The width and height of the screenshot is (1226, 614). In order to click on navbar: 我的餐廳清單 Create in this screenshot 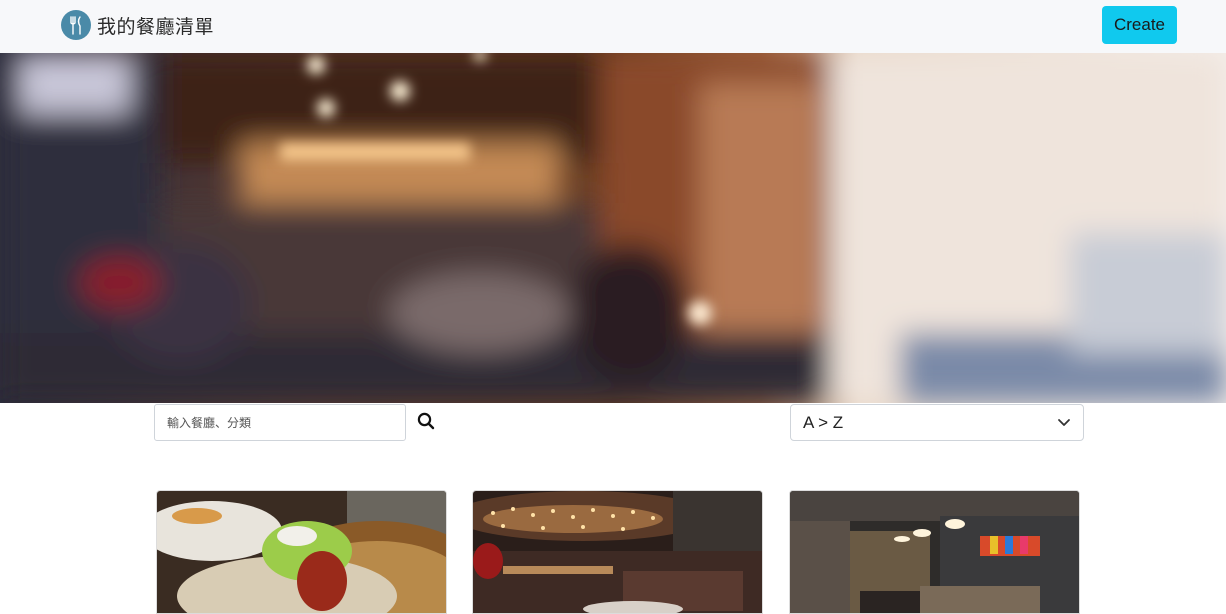, I will do `click(613, 26)`.